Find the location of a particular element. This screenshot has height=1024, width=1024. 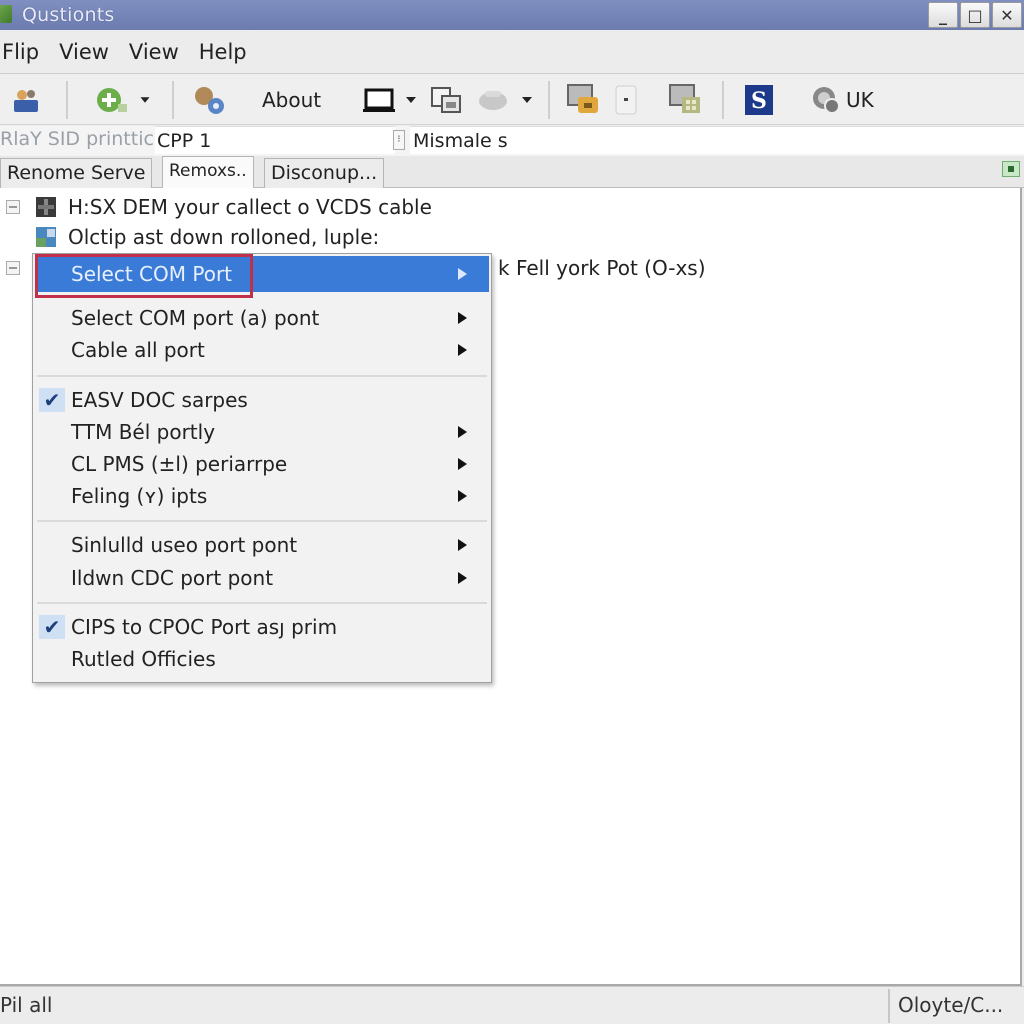

tree-row-text: Olctip ast down rolloned, luple: is located at coordinates (224, 237).